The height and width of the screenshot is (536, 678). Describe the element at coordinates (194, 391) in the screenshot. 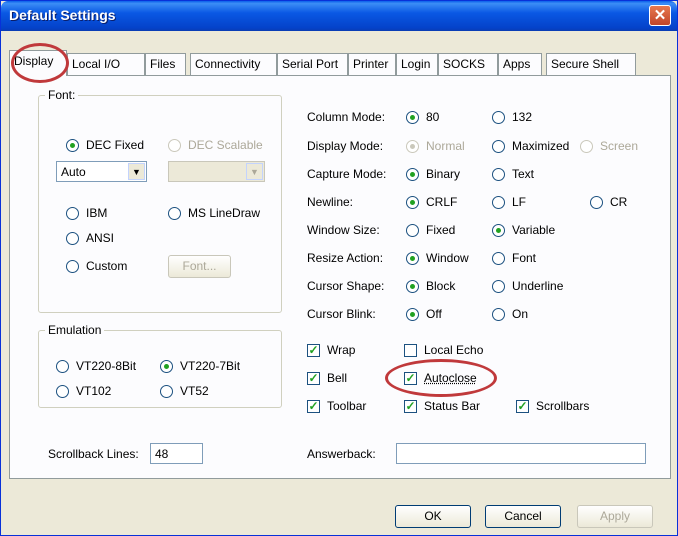

I see `vt52-label: VT52` at that location.